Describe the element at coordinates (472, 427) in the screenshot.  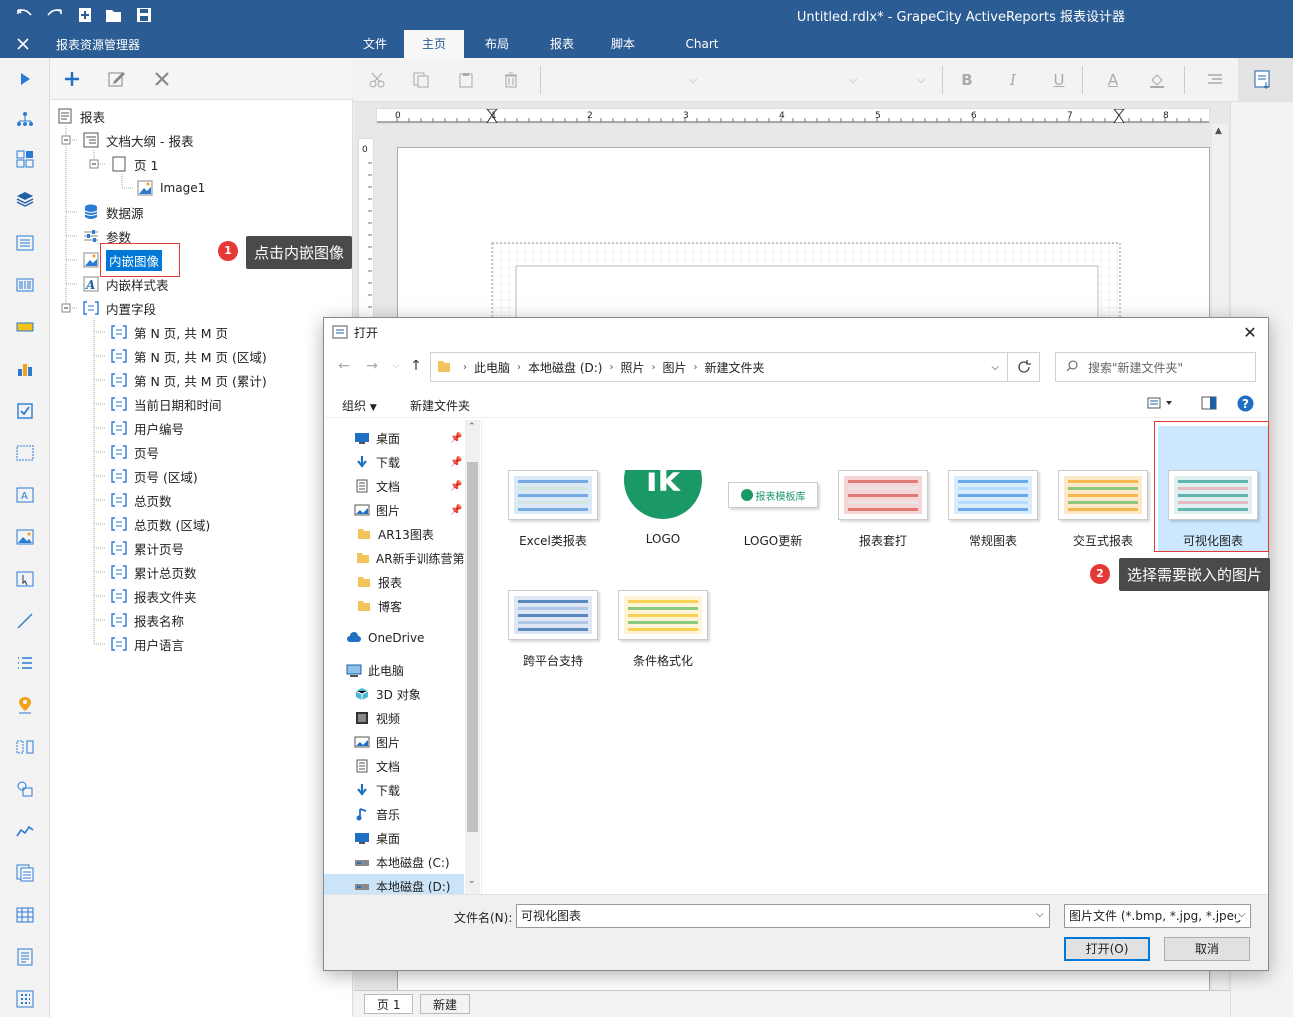
I see `scroll-up-icon: ⌃` at that location.